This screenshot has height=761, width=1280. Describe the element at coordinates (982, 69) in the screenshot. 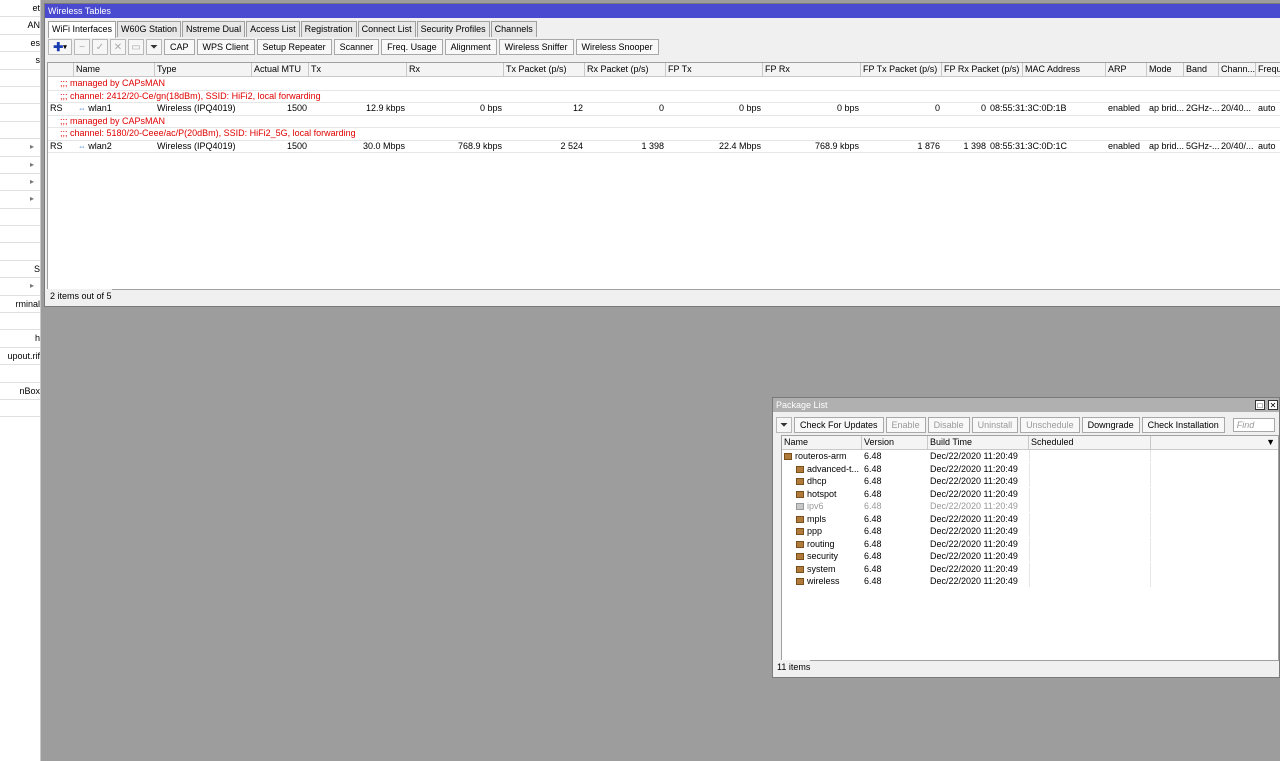

I see `column-header: FP Rx Packet (p/s)` at that location.